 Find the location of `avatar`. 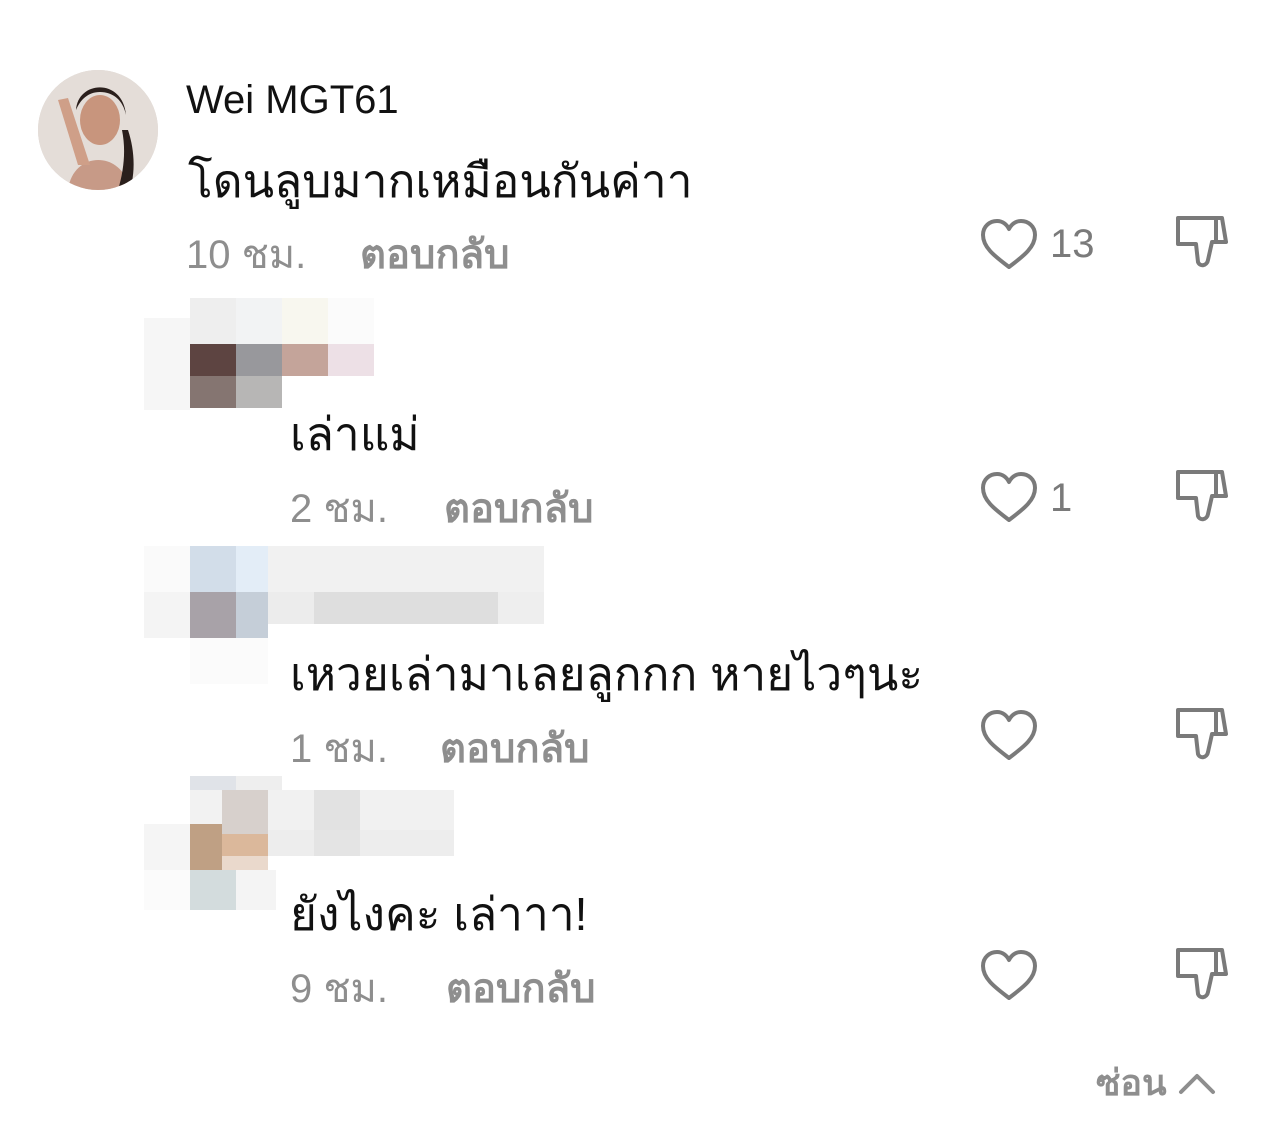

avatar is located at coordinates (98, 130).